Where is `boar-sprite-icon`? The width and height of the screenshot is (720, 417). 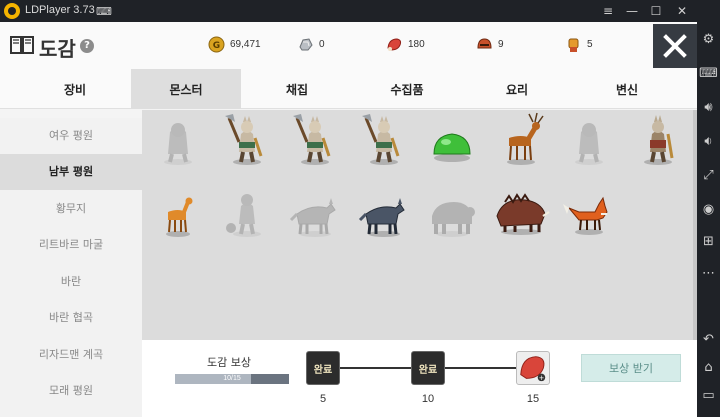
boar-sprite-icon is located at coordinates (522, 214).